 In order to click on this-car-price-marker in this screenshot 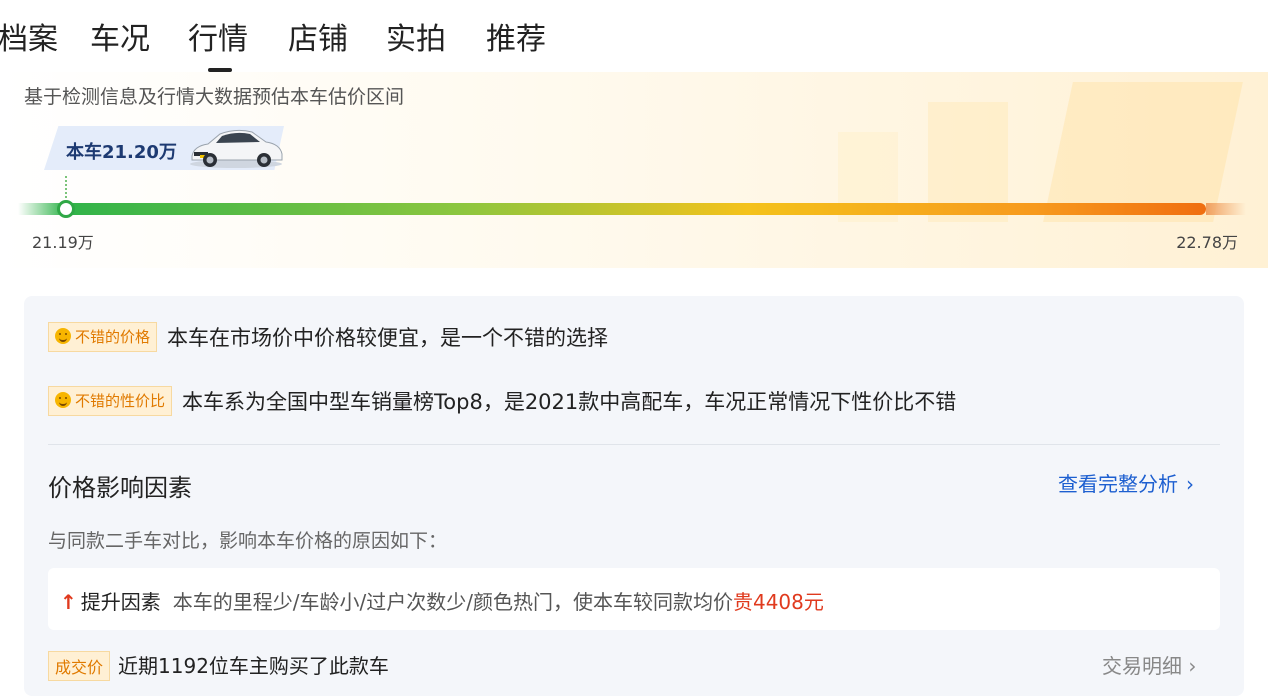, I will do `click(66, 209)`.